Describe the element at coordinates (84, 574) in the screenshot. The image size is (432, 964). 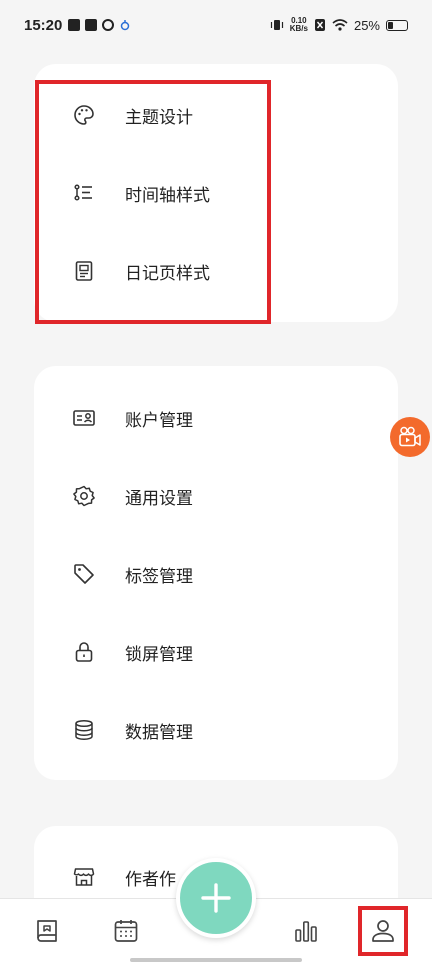
I see `tag-icon` at that location.